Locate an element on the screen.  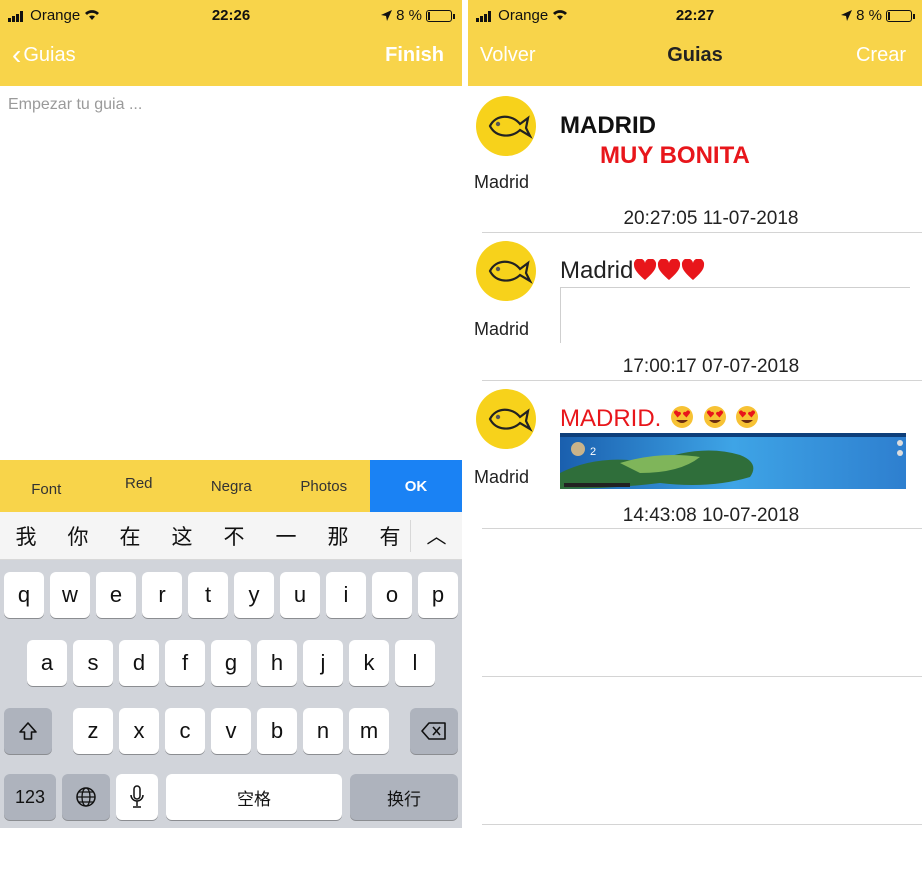
candidate-bar: 我 你 在 这 不 一 那 有 ︿ is located at coordinates (231, 536).